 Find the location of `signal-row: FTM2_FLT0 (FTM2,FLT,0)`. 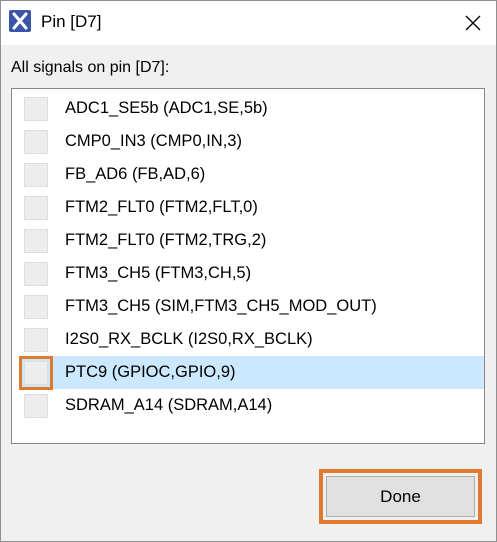

signal-row: FTM2_FLT0 (FTM2,FLT,0) is located at coordinates (252, 207).